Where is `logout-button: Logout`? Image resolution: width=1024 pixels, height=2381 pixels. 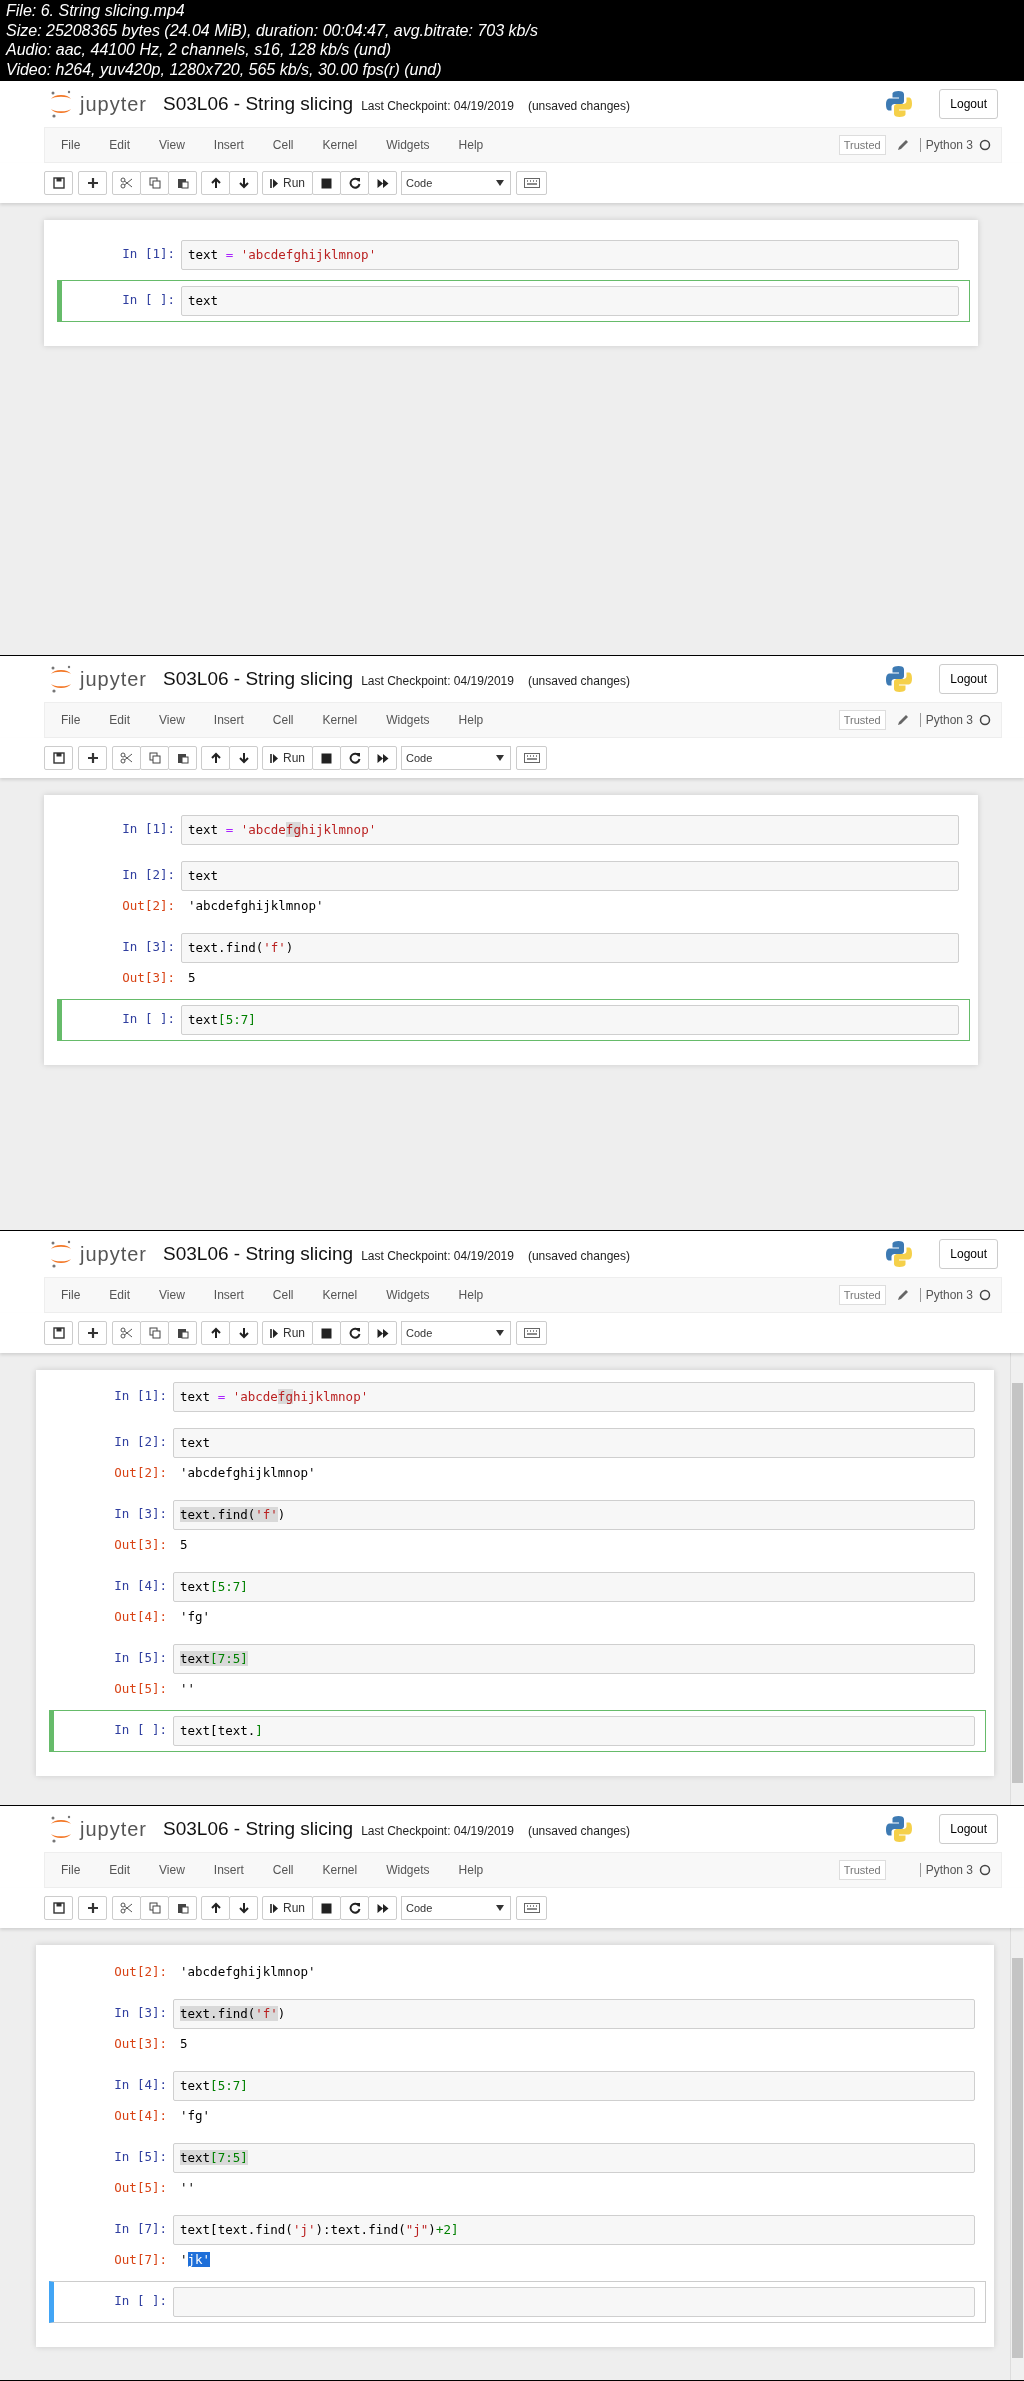 logout-button: Logout is located at coordinates (968, 104).